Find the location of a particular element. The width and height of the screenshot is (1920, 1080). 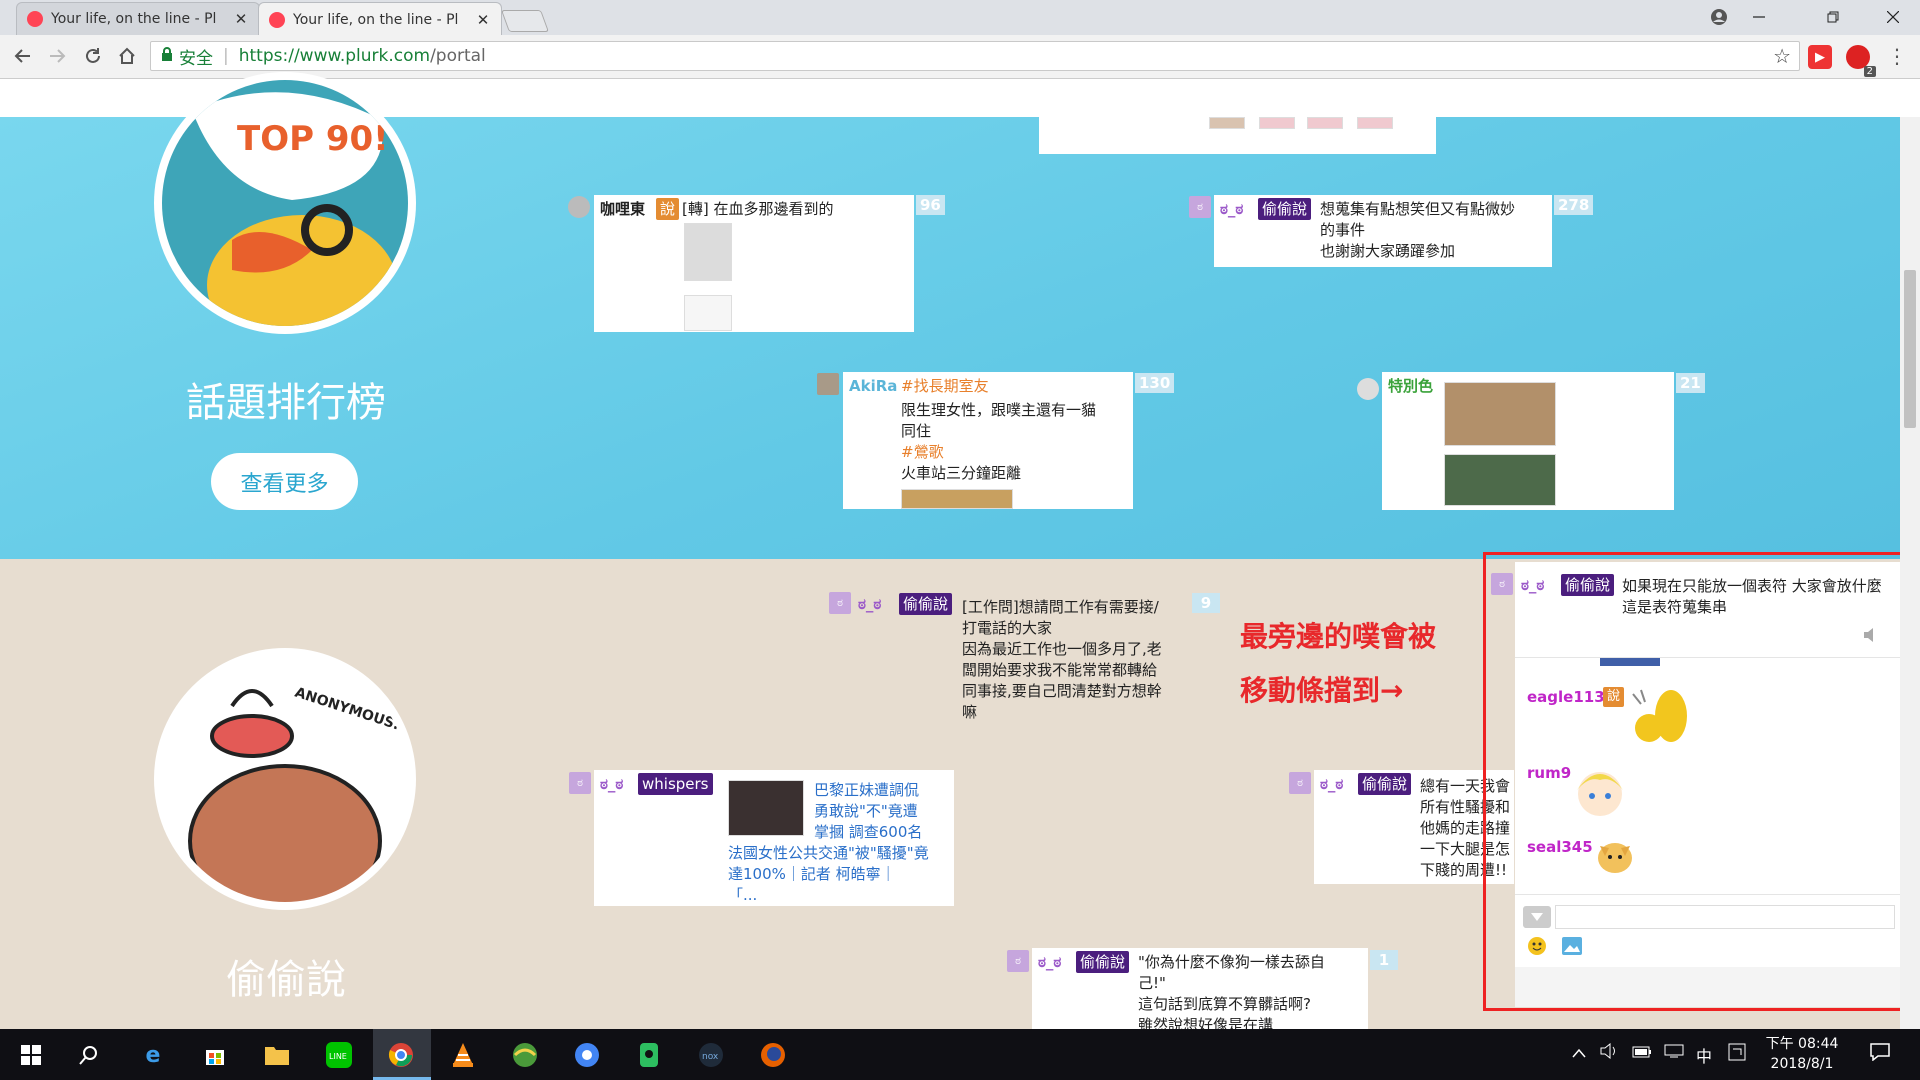

plurk-username: AkiRa is located at coordinates (873, 386).